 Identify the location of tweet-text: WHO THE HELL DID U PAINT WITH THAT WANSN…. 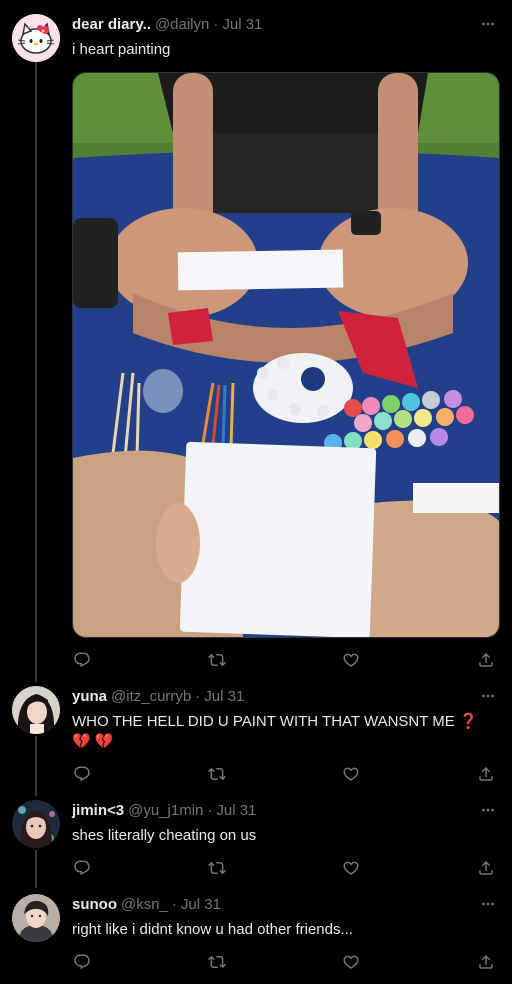
(275, 731).